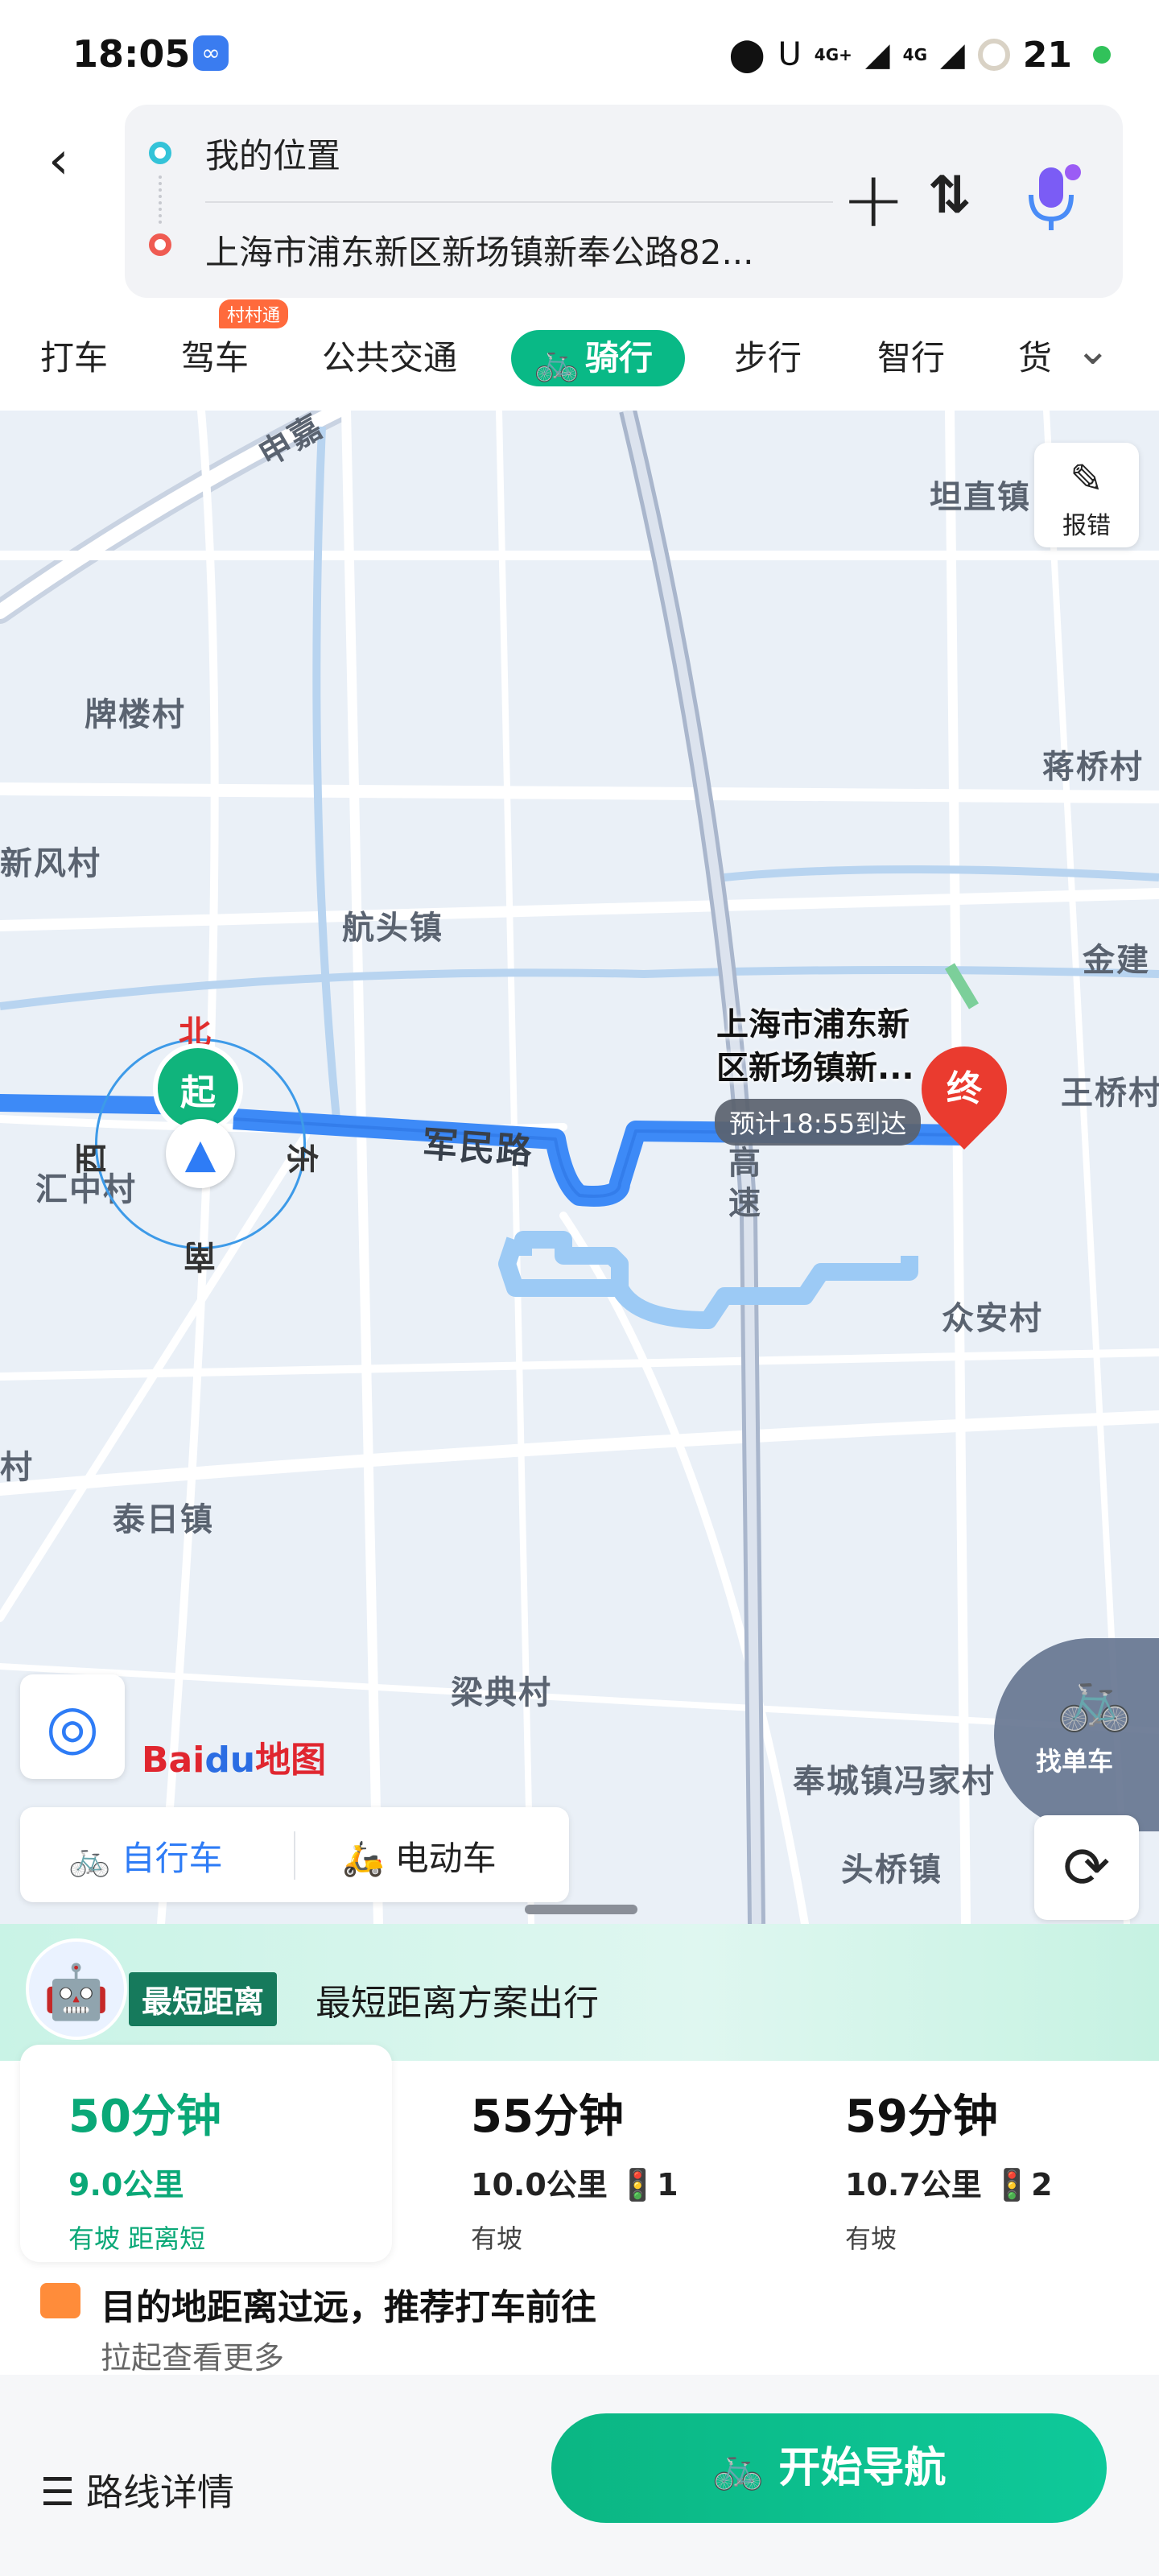 Image resolution: width=1159 pixels, height=2576 pixels. I want to click on list-icon: ☰, so click(58, 2492).